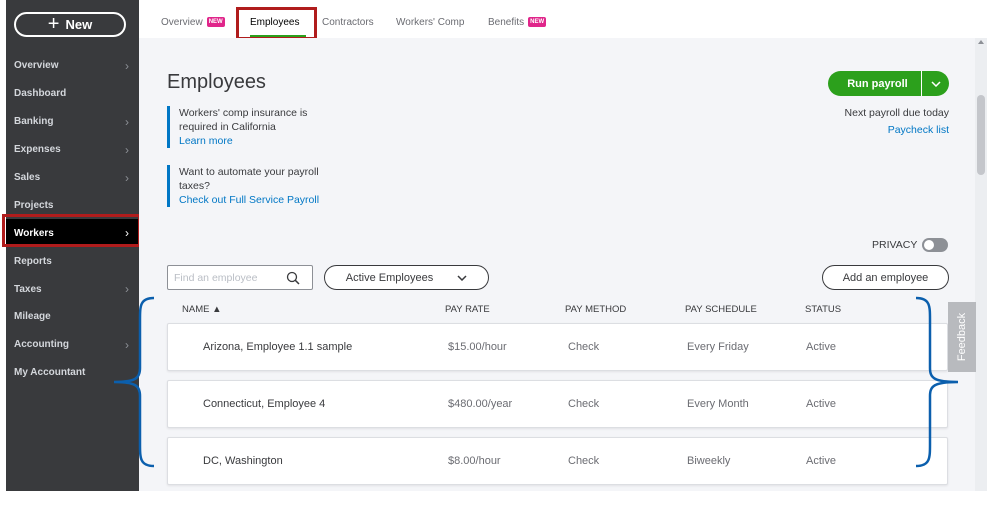 The height and width of the screenshot is (511, 999). I want to click on sidebar-item-accounting: Accounting ›, so click(72, 345).